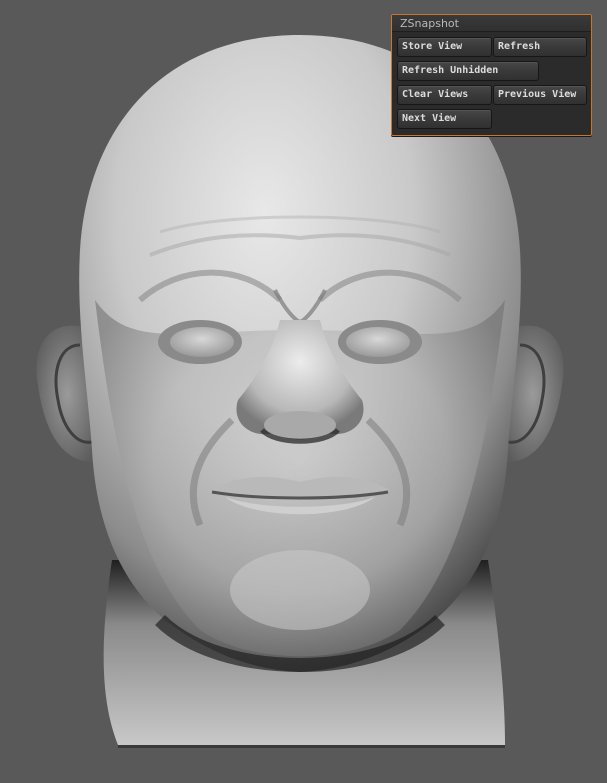  What do you see at coordinates (540, 47) in the screenshot?
I see `refresh-button: Refresh` at bounding box center [540, 47].